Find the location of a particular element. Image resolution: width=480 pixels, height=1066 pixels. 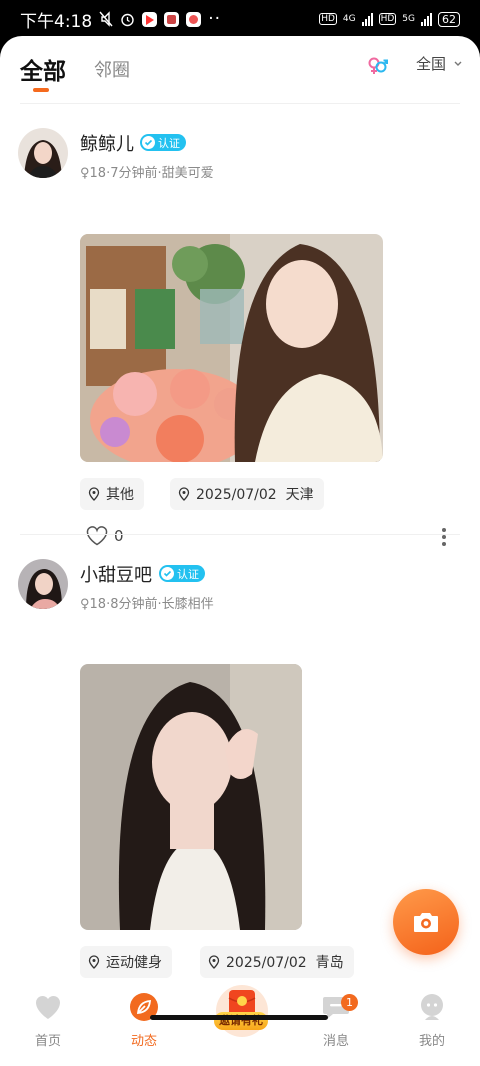

tab-all: 全部 is located at coordinates (43, 69).